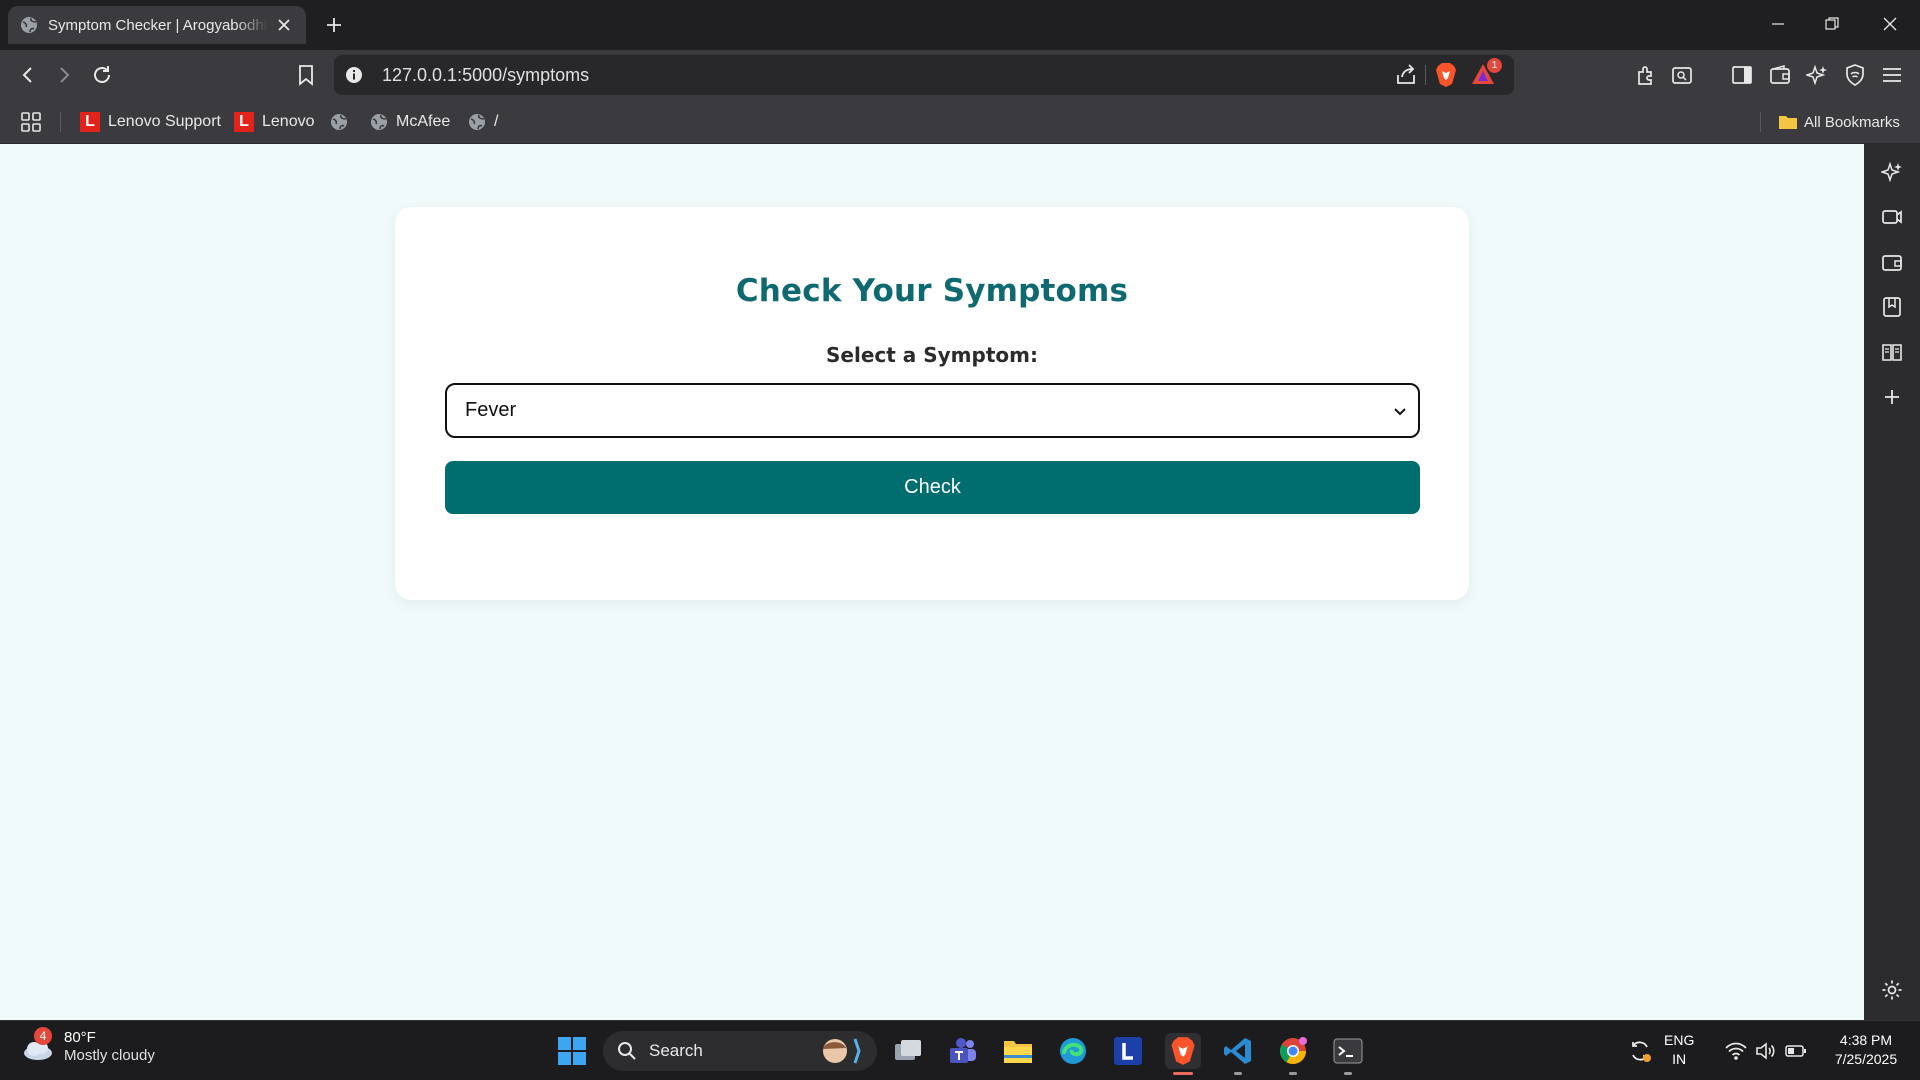  What do you see at coordinates (43, 1036) in the screenshot?
I see `weather-alert-badge: 4` at bounding box center [43, 1036].